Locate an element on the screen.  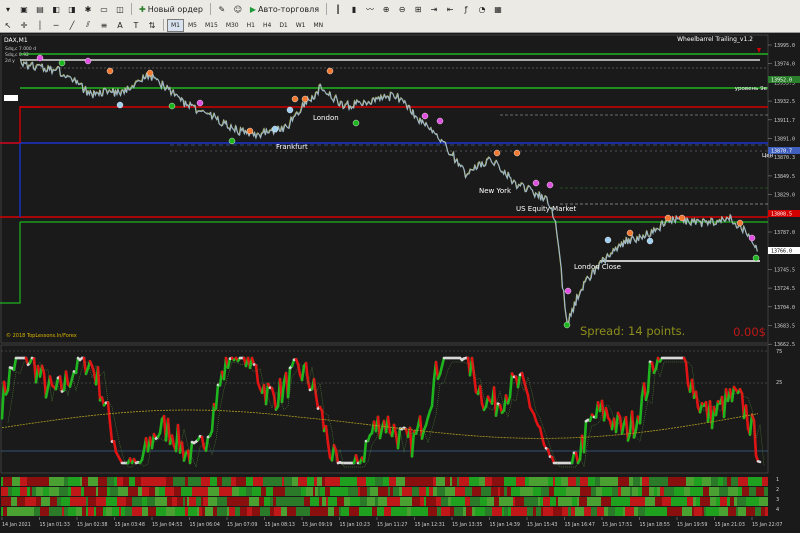
time-tick-label: 15 Jan 09:19 is located at coordinates (317, 525).